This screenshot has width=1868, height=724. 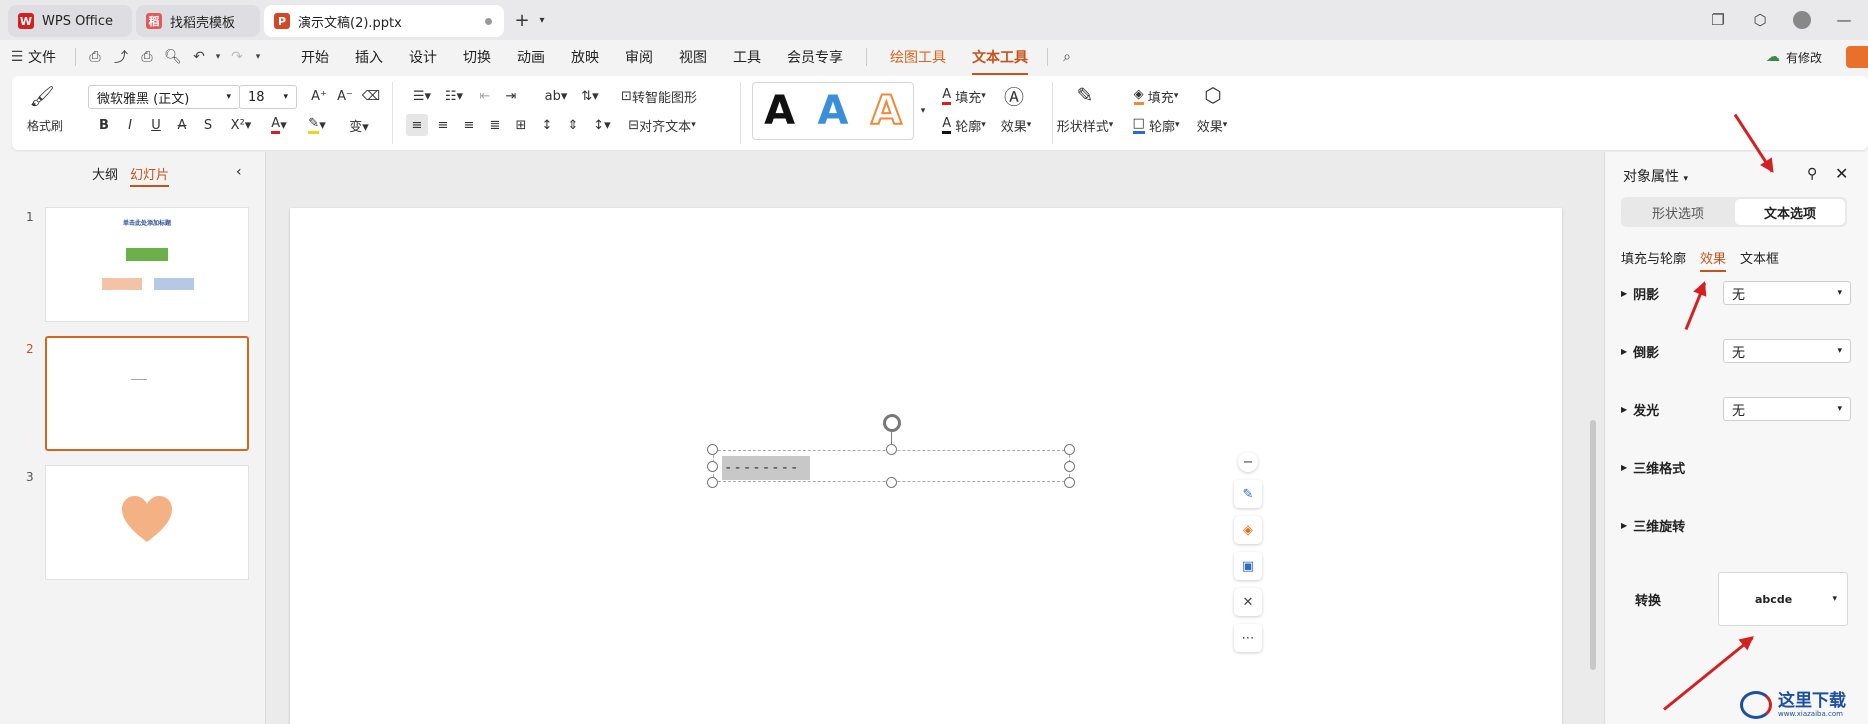 I want to click on line-spacing-icon: ↕, so click(x=547, y=125).